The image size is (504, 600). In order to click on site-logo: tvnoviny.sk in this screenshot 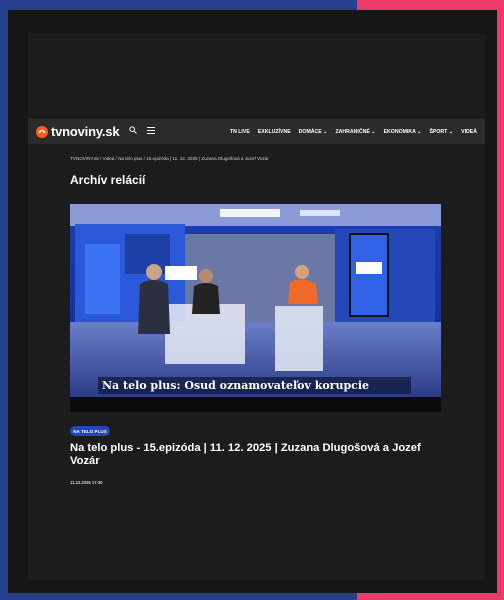, I will do `click(78, 131)`.